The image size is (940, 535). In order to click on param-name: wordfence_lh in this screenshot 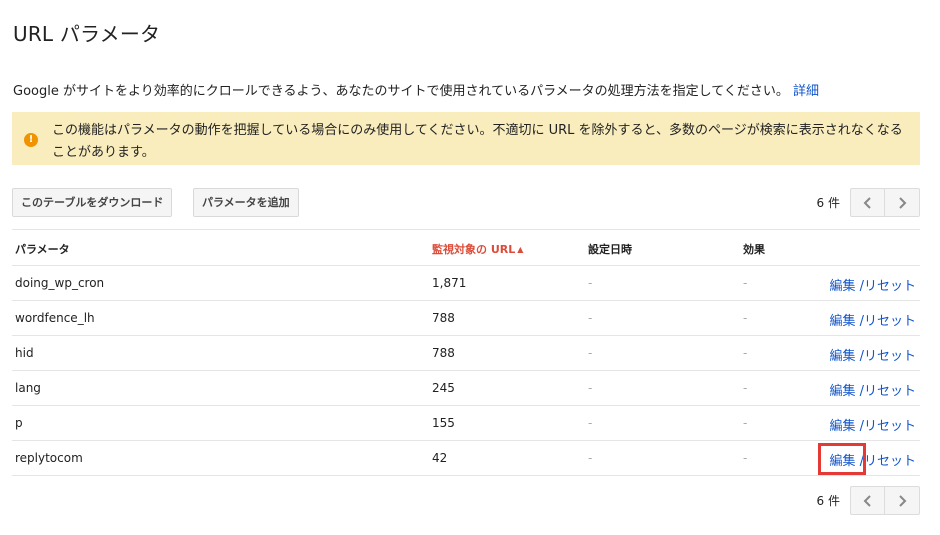, I will do `click(55, 318)`.